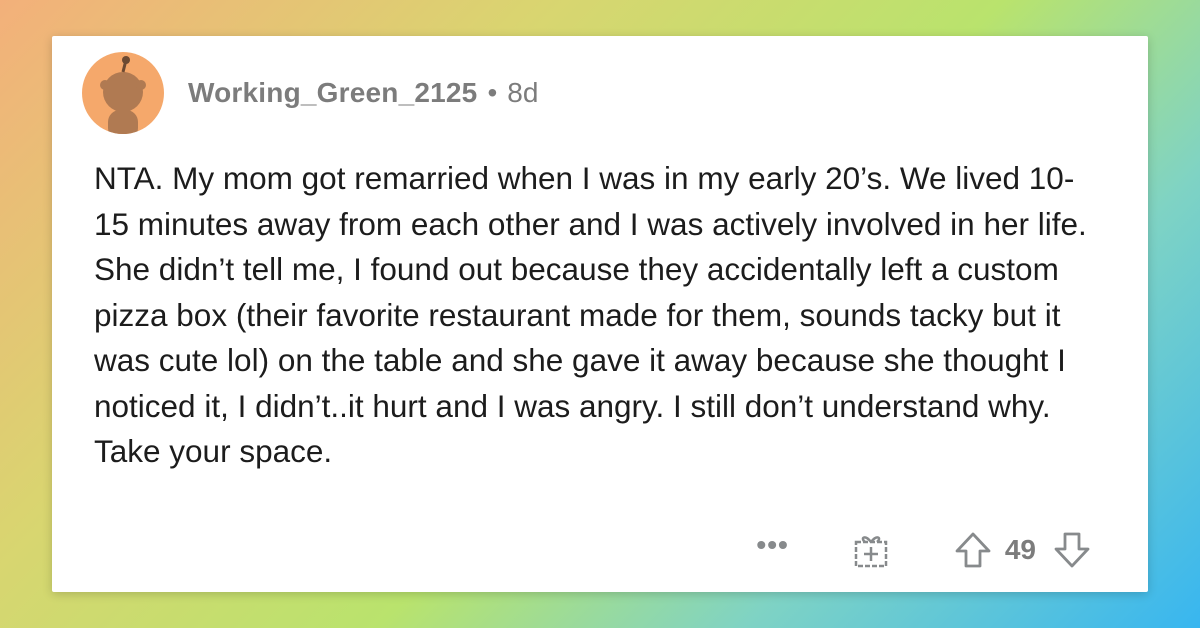 This screenshot has height=628, width=1200. Describe the element at coordinates (523, 92) in the screenshot. I see `comment-age: 8d` at that location.